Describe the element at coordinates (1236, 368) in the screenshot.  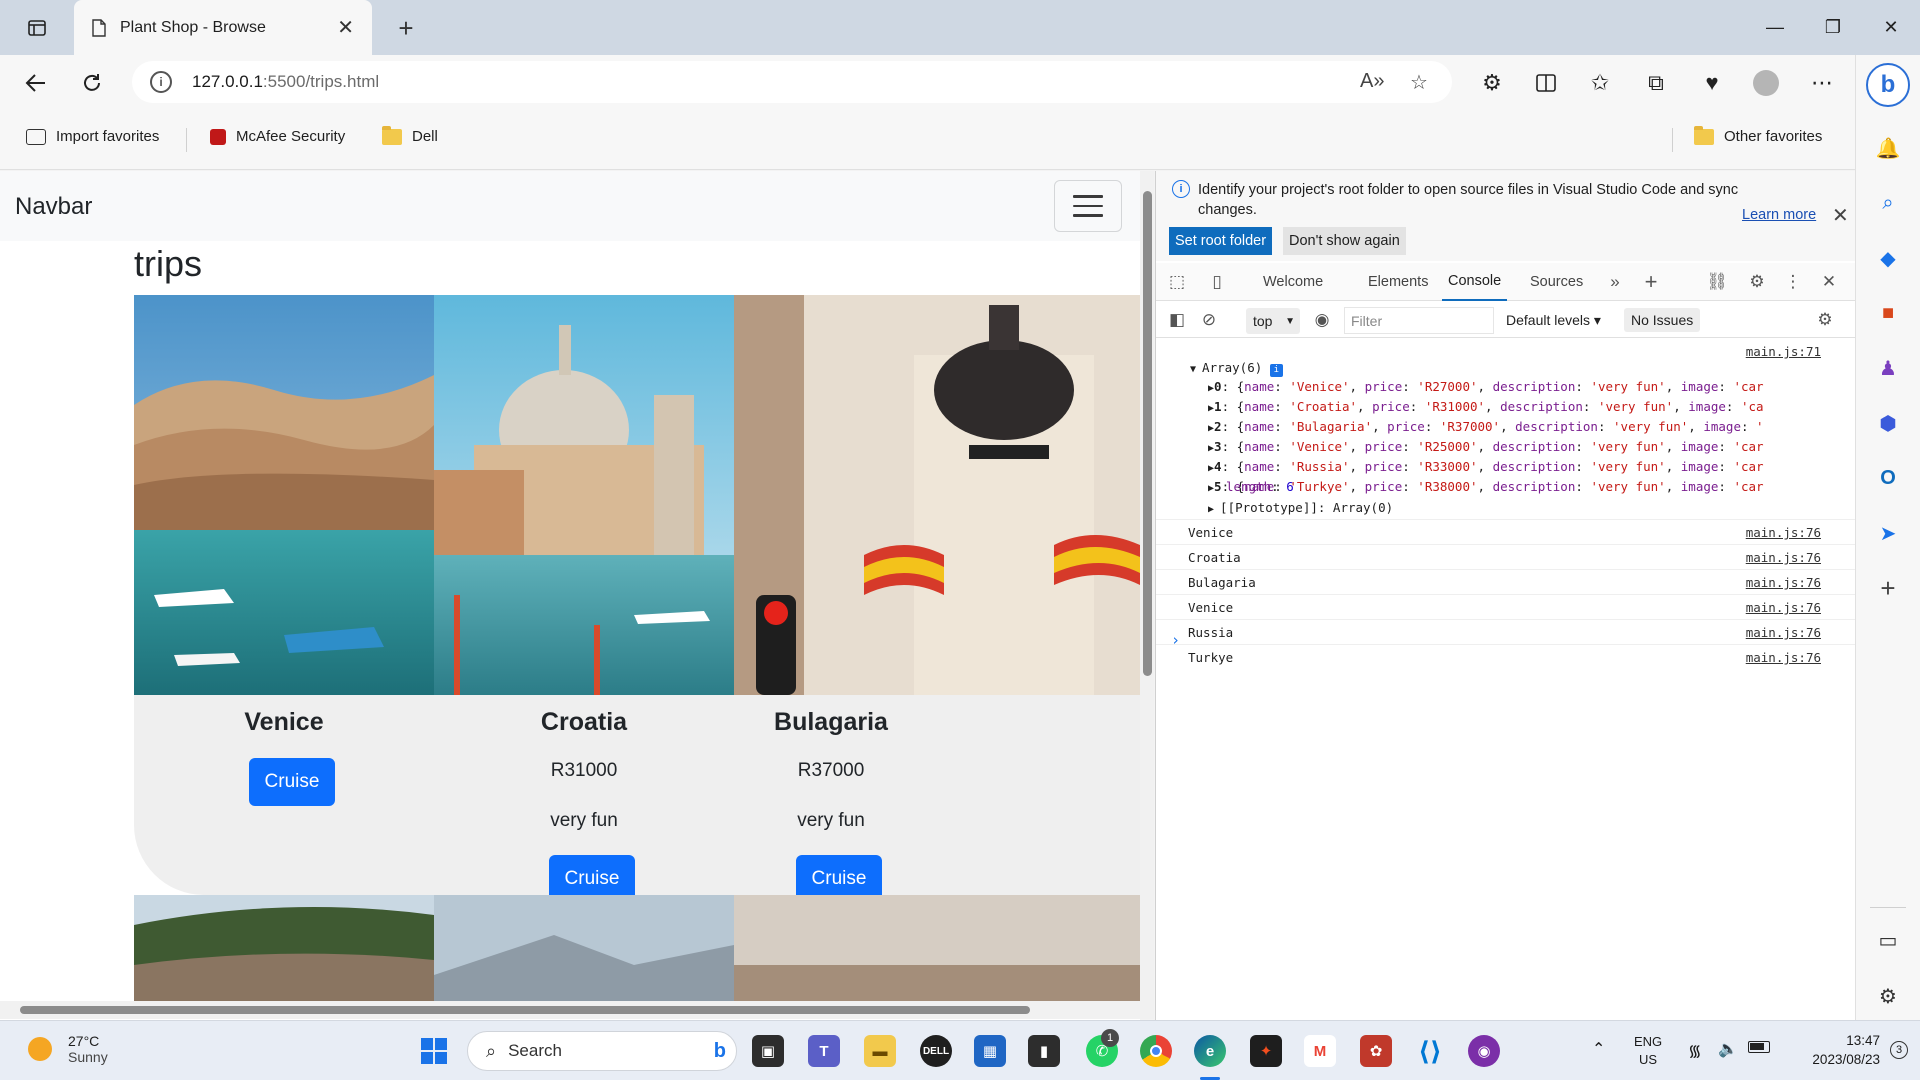
I see `array-header: ▼ Array(6) i` at that location.